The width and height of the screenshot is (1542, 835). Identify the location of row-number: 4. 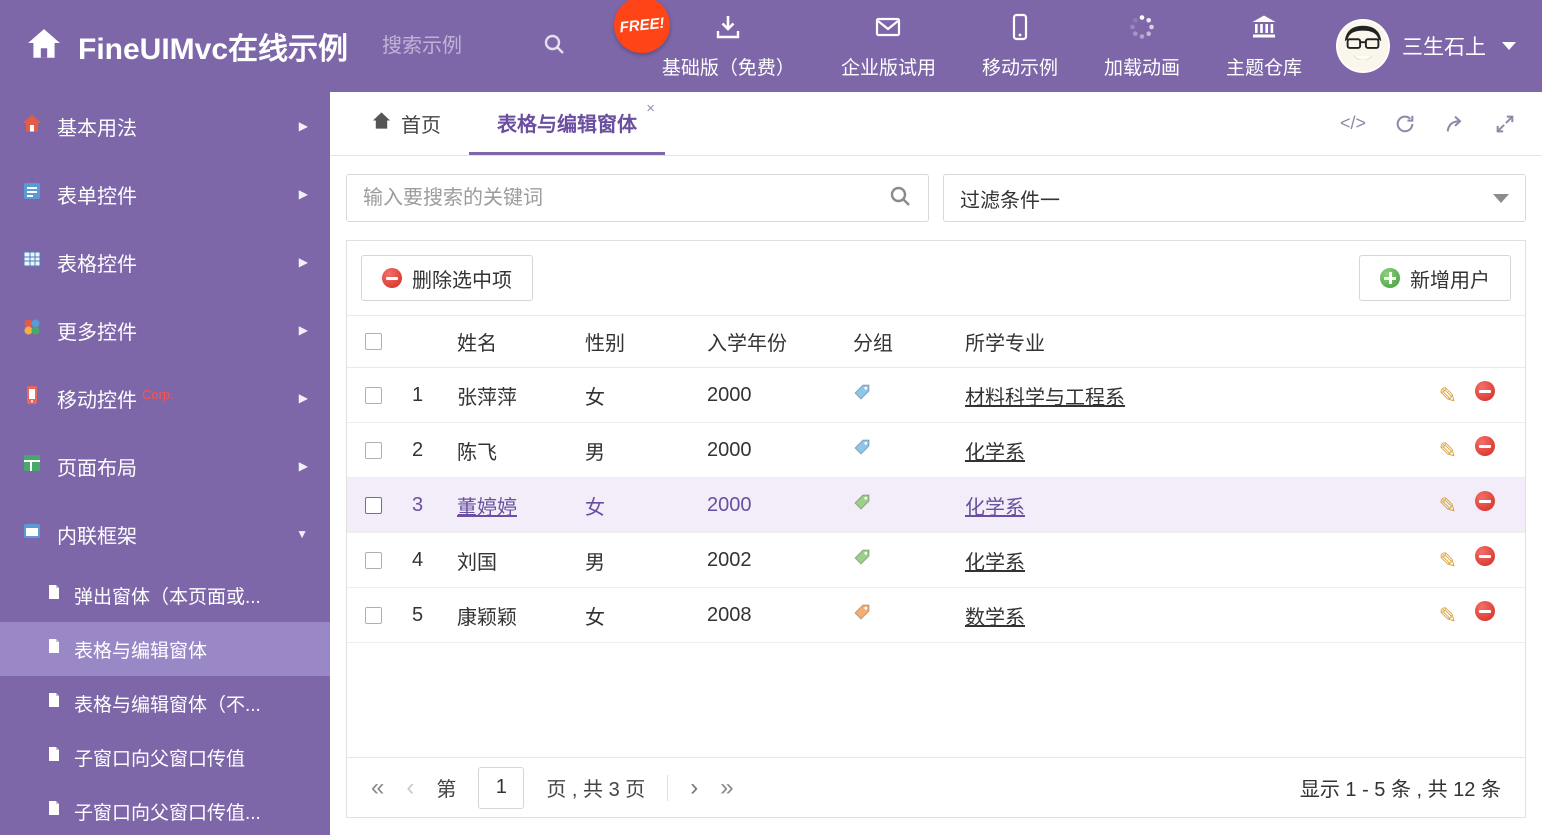
(424, 560).